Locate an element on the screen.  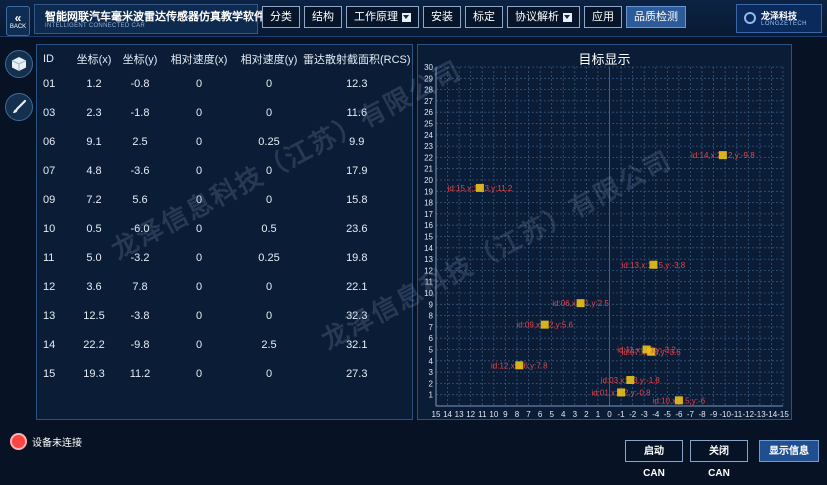
stop-can-button: 关闭CAN is located at coordinates (719, 459).